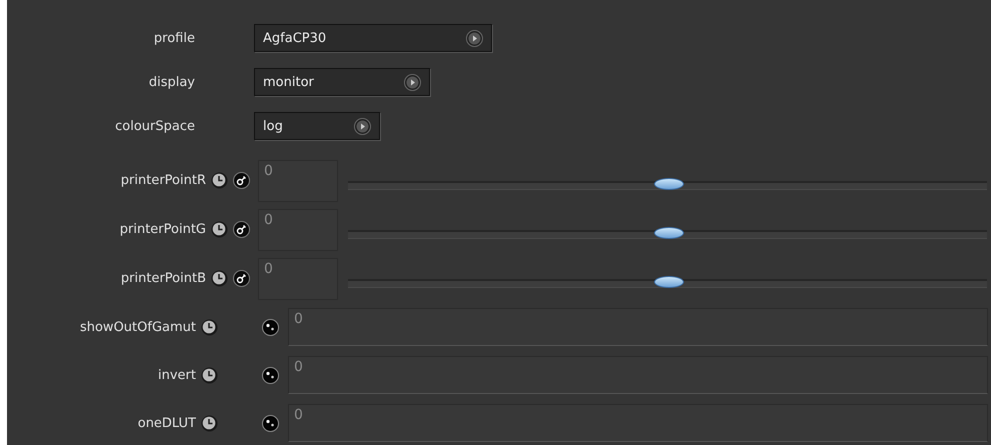  Describe the element at coordinates (177, 375) in the screenshot. I see `knob-label: invert` at that location.